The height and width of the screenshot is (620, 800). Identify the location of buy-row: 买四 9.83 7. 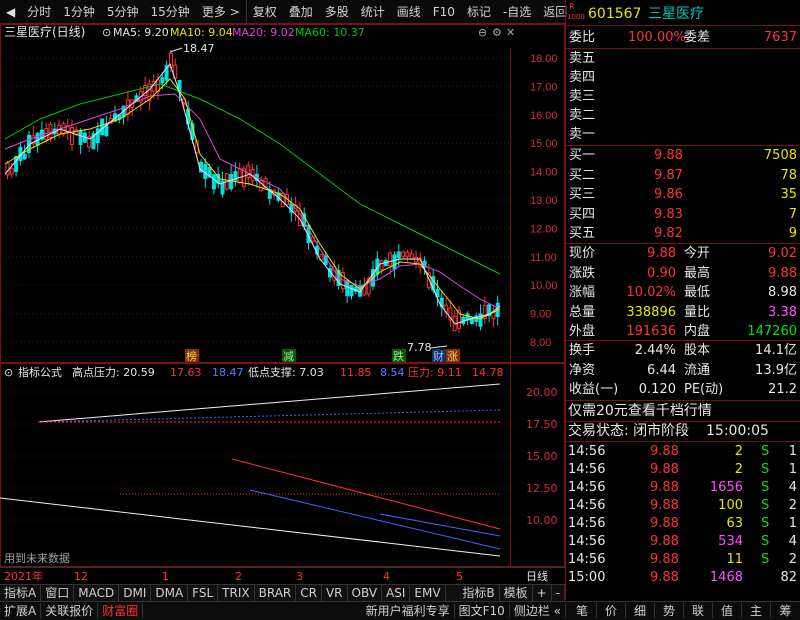
(683, 215).